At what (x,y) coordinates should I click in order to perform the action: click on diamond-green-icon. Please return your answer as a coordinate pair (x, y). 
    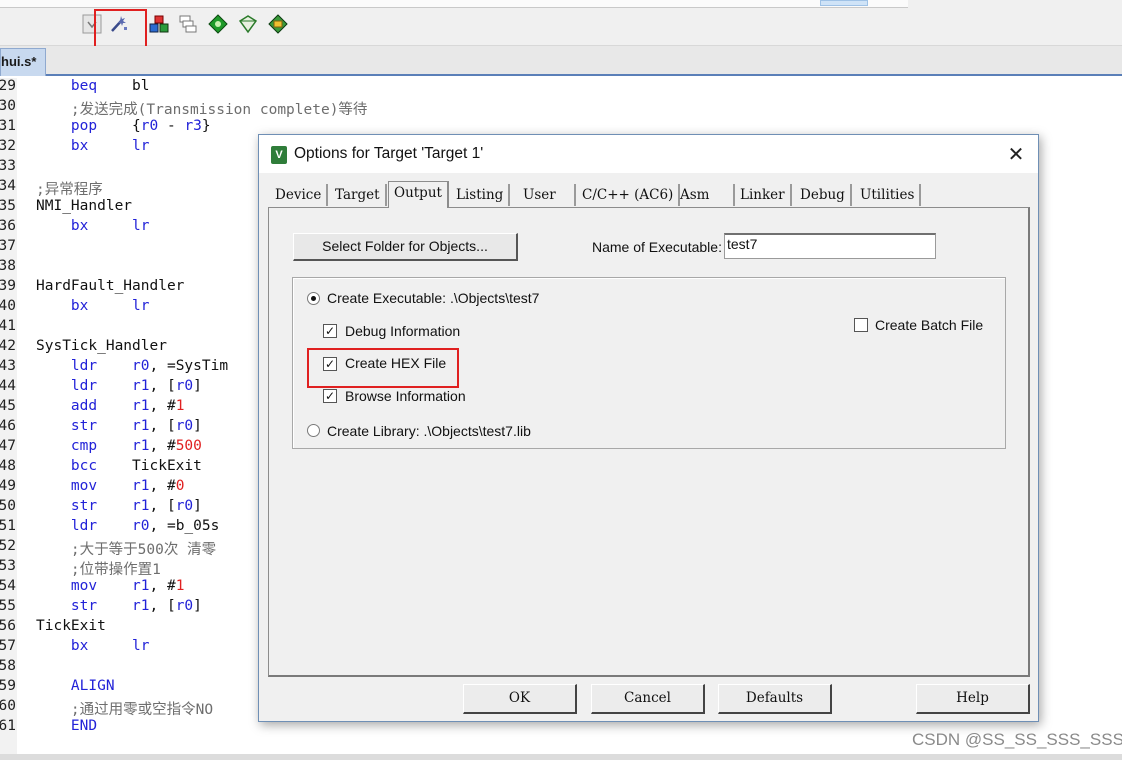
    Looking at the image, I should click on (218, 24).